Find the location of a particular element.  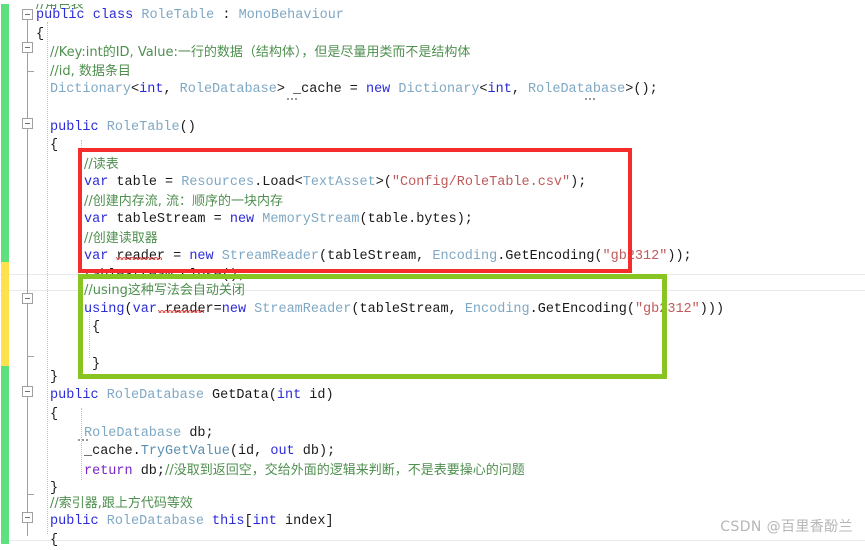

code-token-cmt: //id, 数据条目 is located at coordinates (90, 71).